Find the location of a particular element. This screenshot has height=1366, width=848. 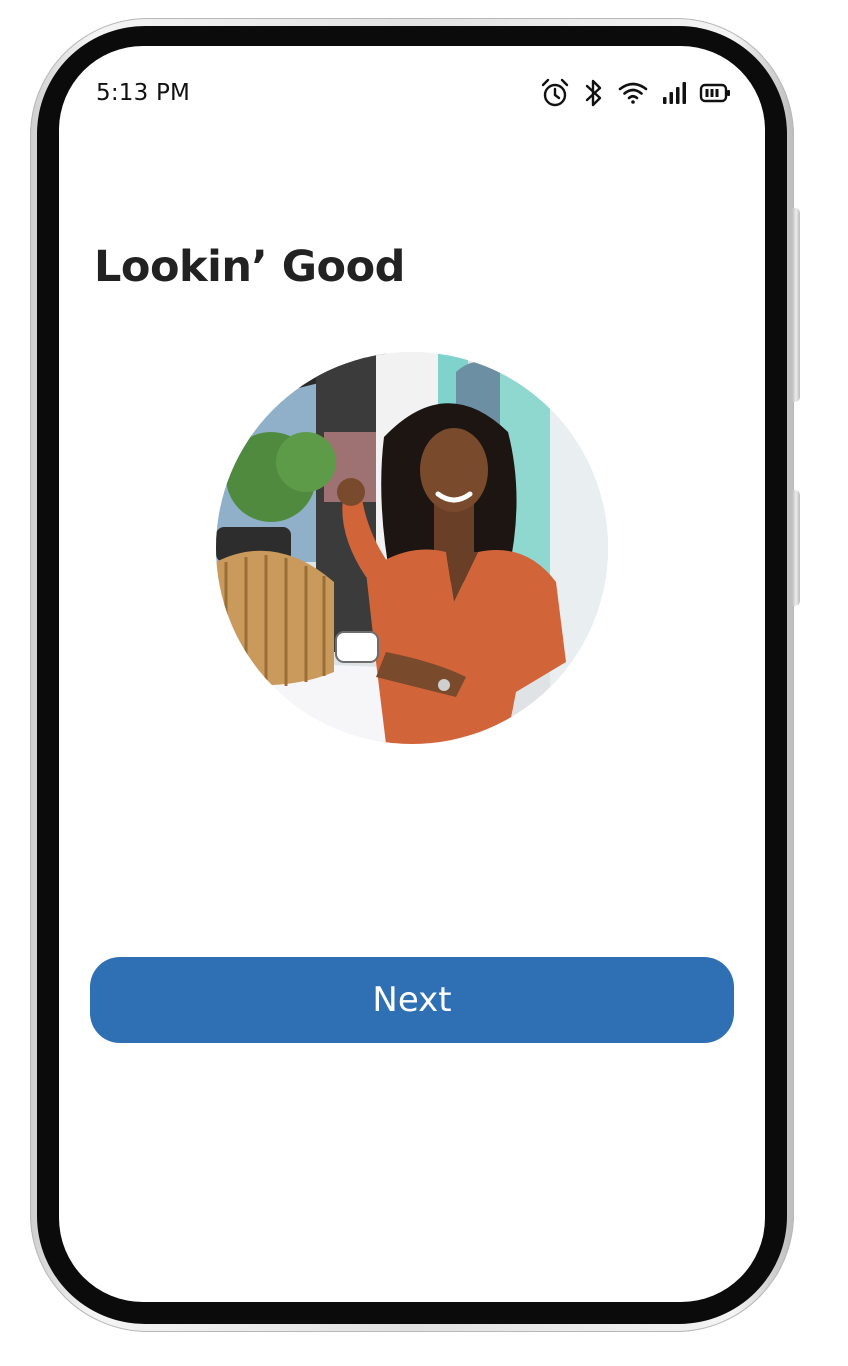

signal-icon is located at coordinates (674, 93).